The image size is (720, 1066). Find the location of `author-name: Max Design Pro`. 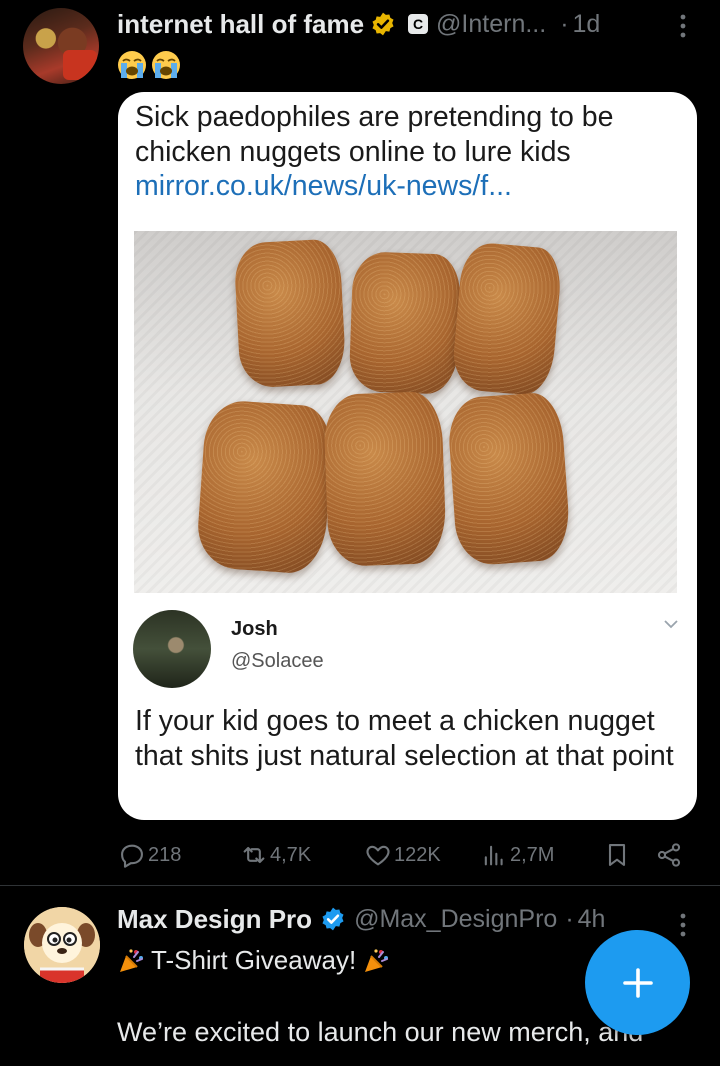

author-name: Max Design Pro is located at coordinates (214, 919).